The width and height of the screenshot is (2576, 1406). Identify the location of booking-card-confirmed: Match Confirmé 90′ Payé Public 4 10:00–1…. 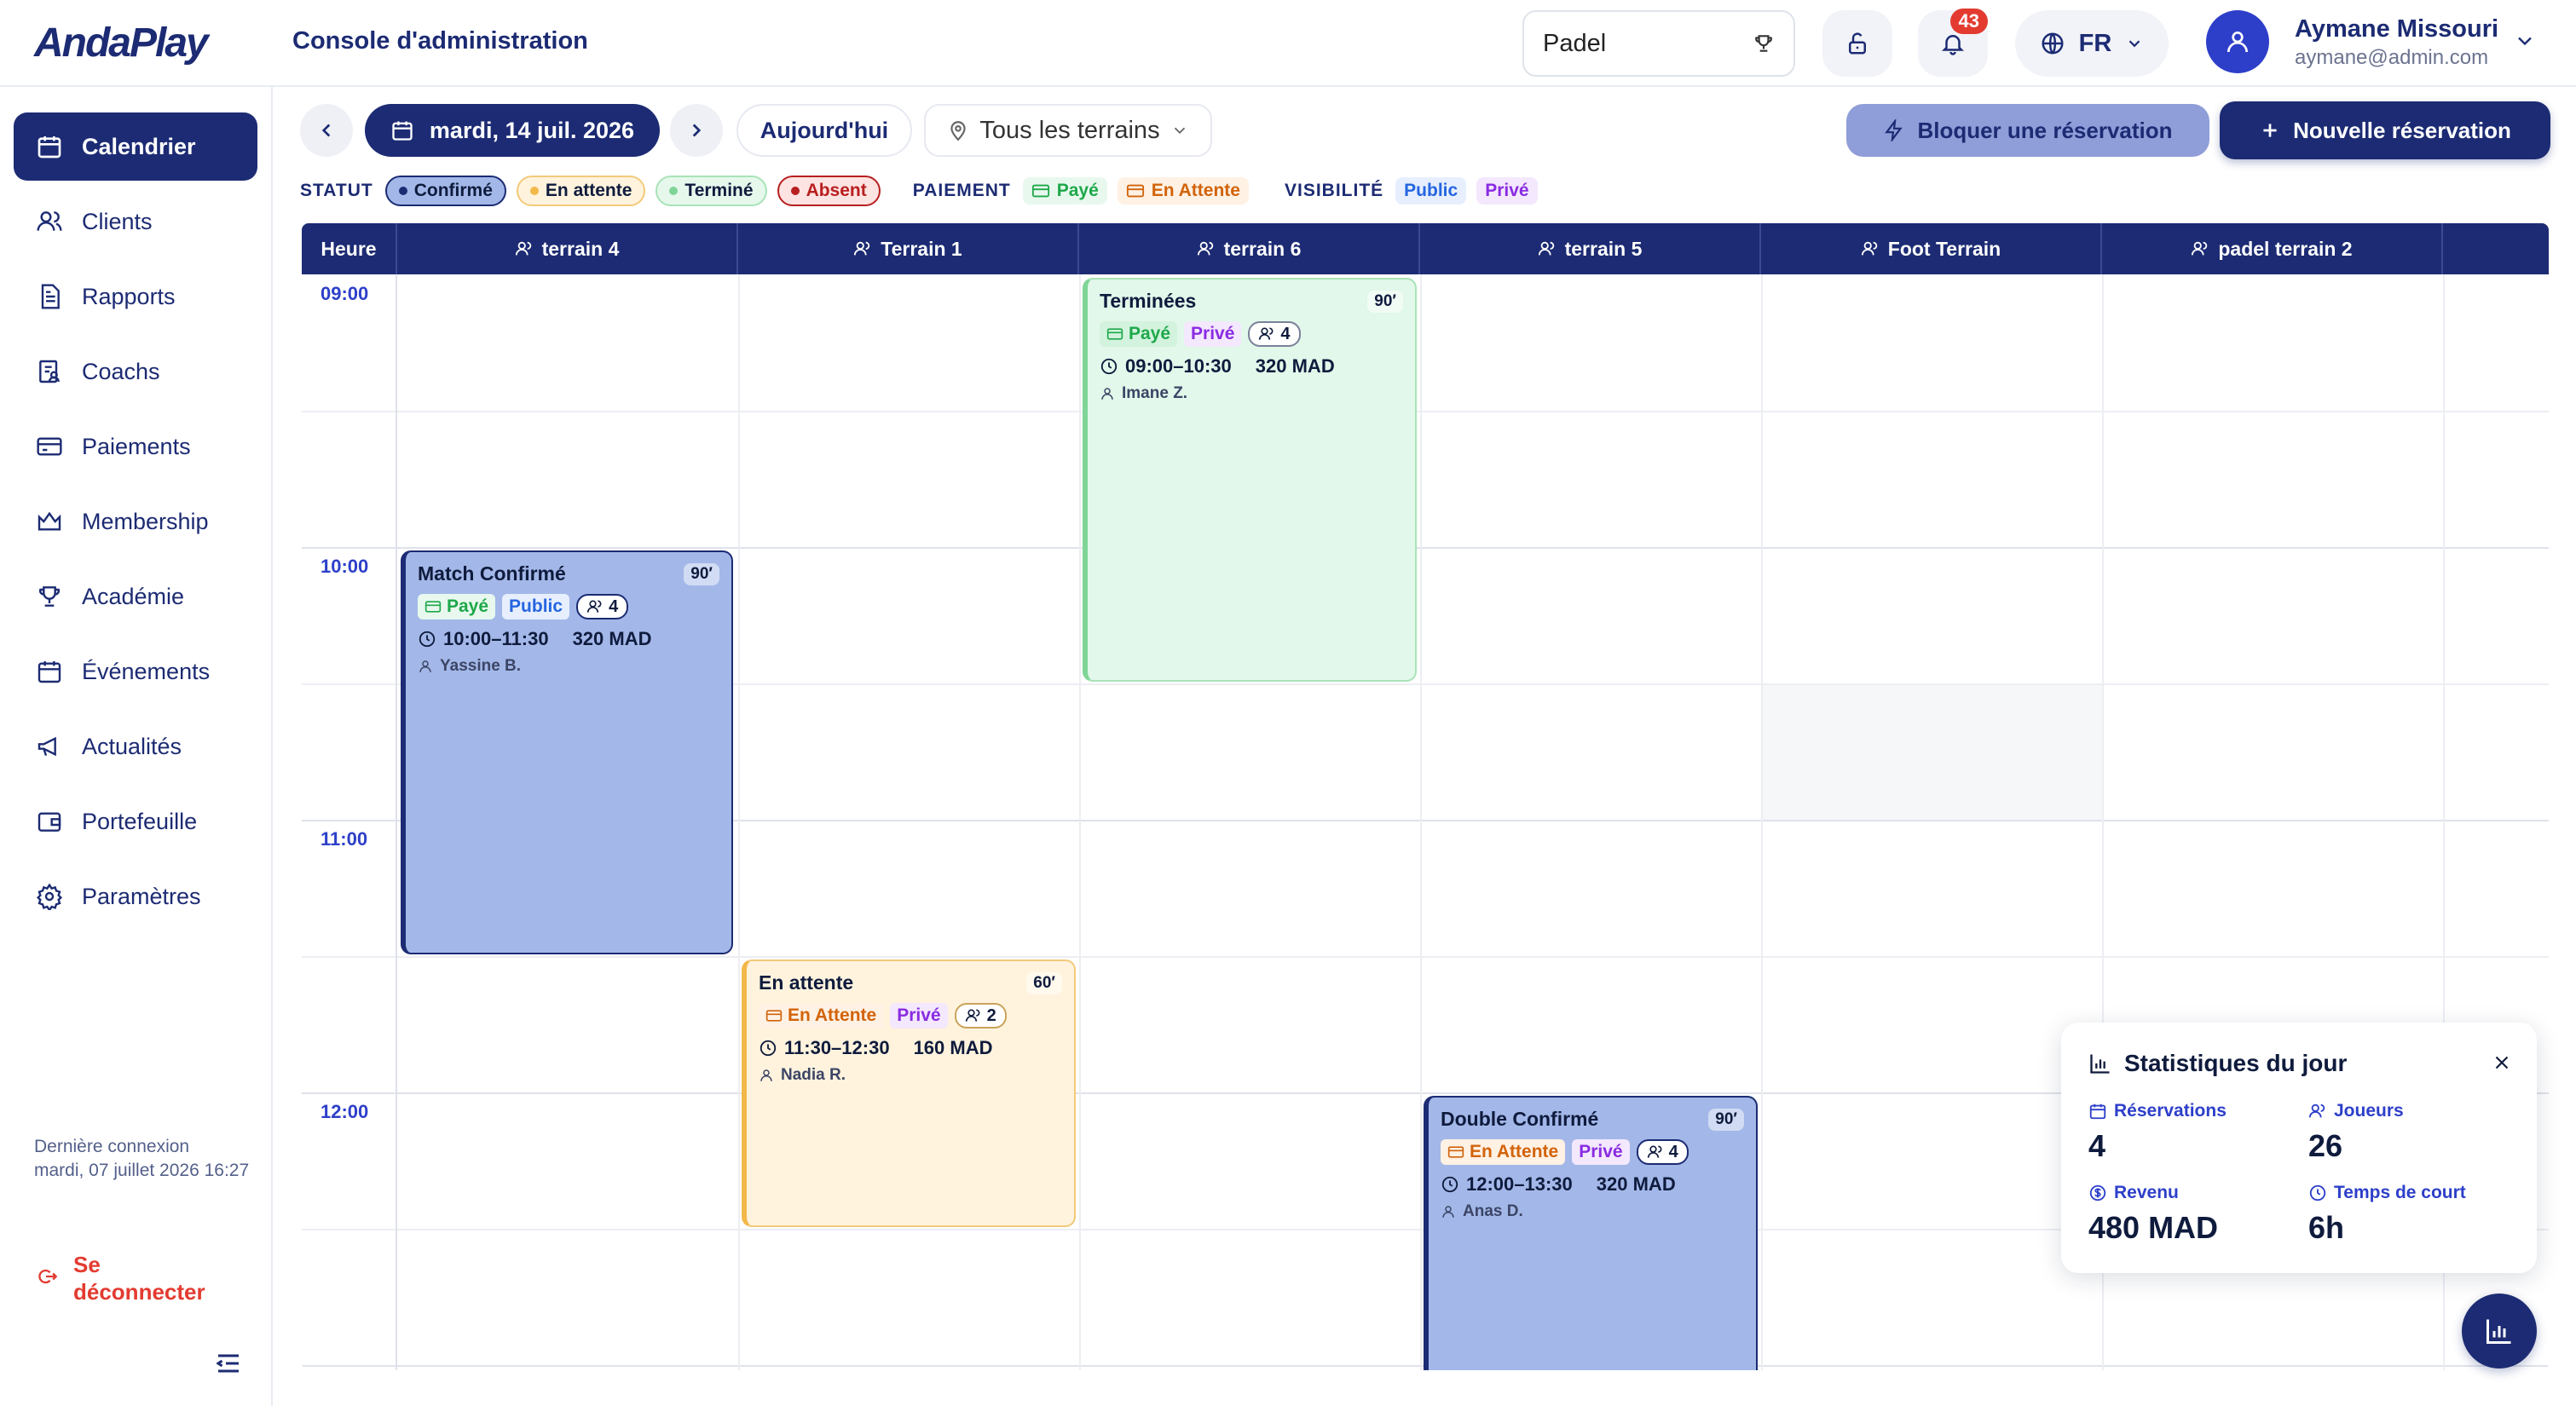
(567, 752).